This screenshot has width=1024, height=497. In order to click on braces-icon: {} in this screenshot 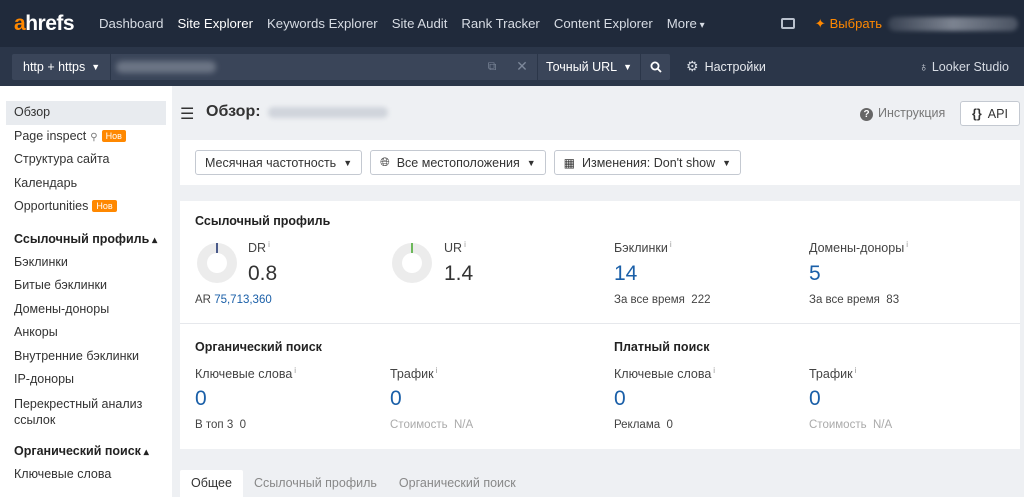, I will do `click(977, 113)`.